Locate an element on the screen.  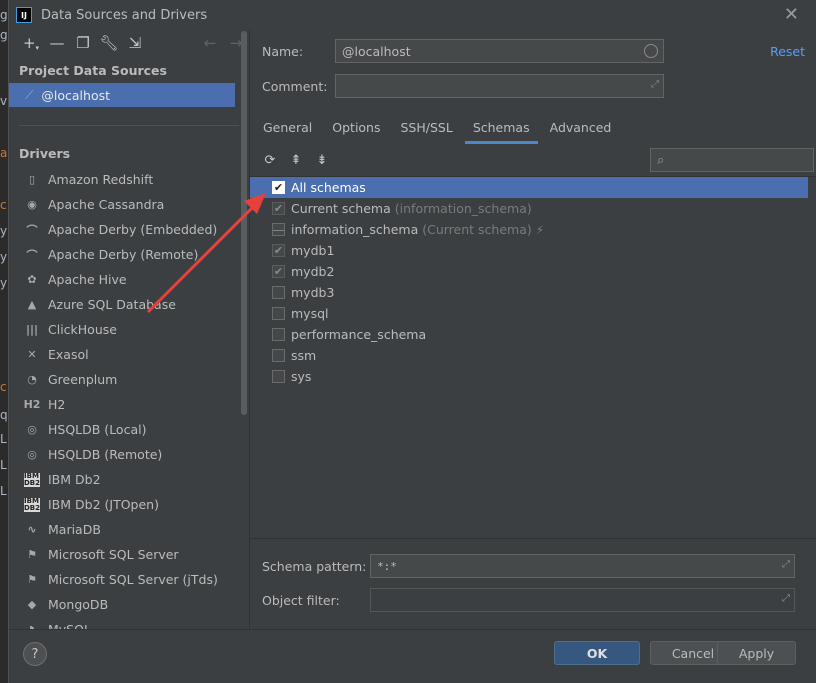
schema-row: ✔ Current schema (information_schema) is located at coordinates (529, 208).